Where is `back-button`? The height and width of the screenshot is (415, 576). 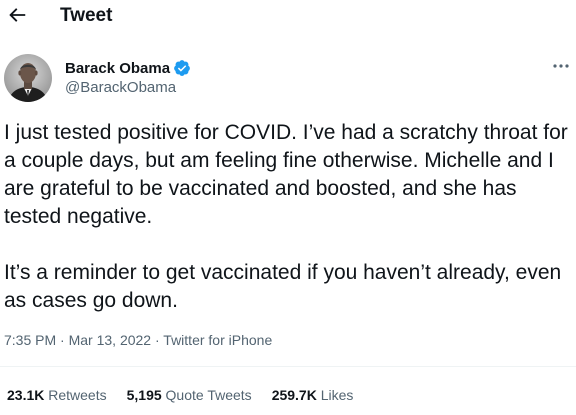 back-button is located at coordinates (17, 15).